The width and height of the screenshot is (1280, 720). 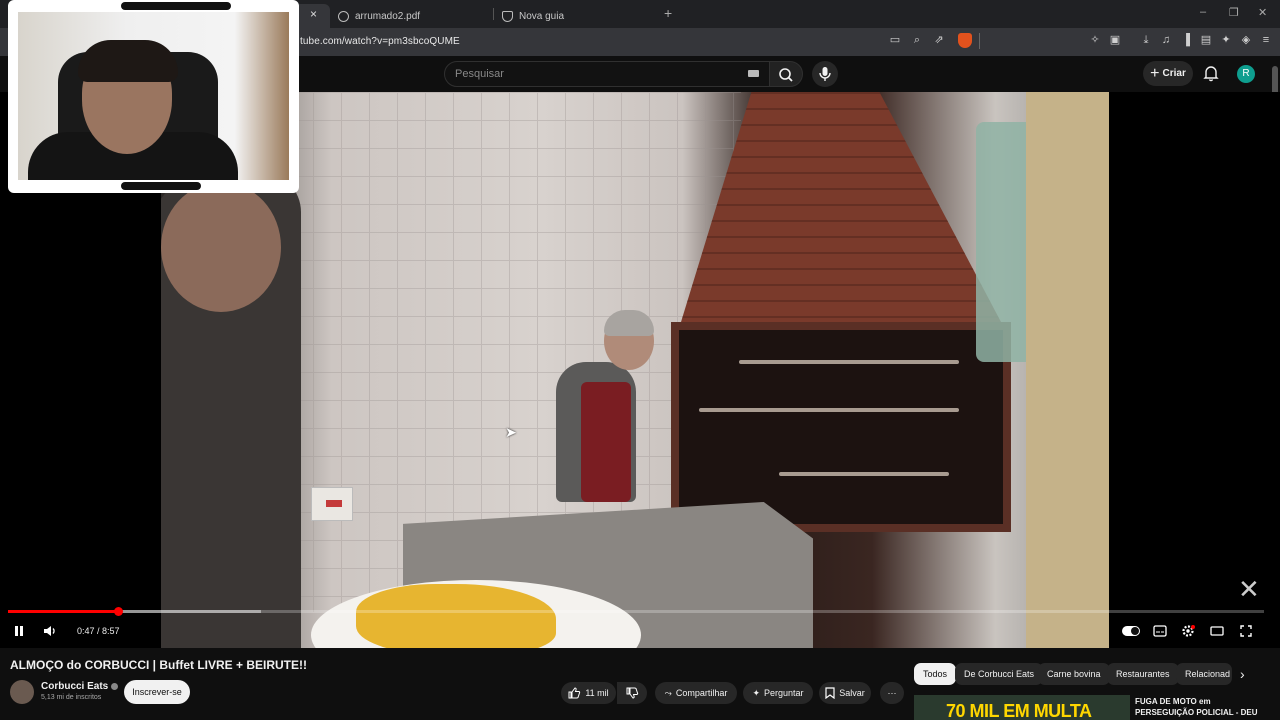 I want to click on vpn-icon: ◈, so click(x=1246, y=40).